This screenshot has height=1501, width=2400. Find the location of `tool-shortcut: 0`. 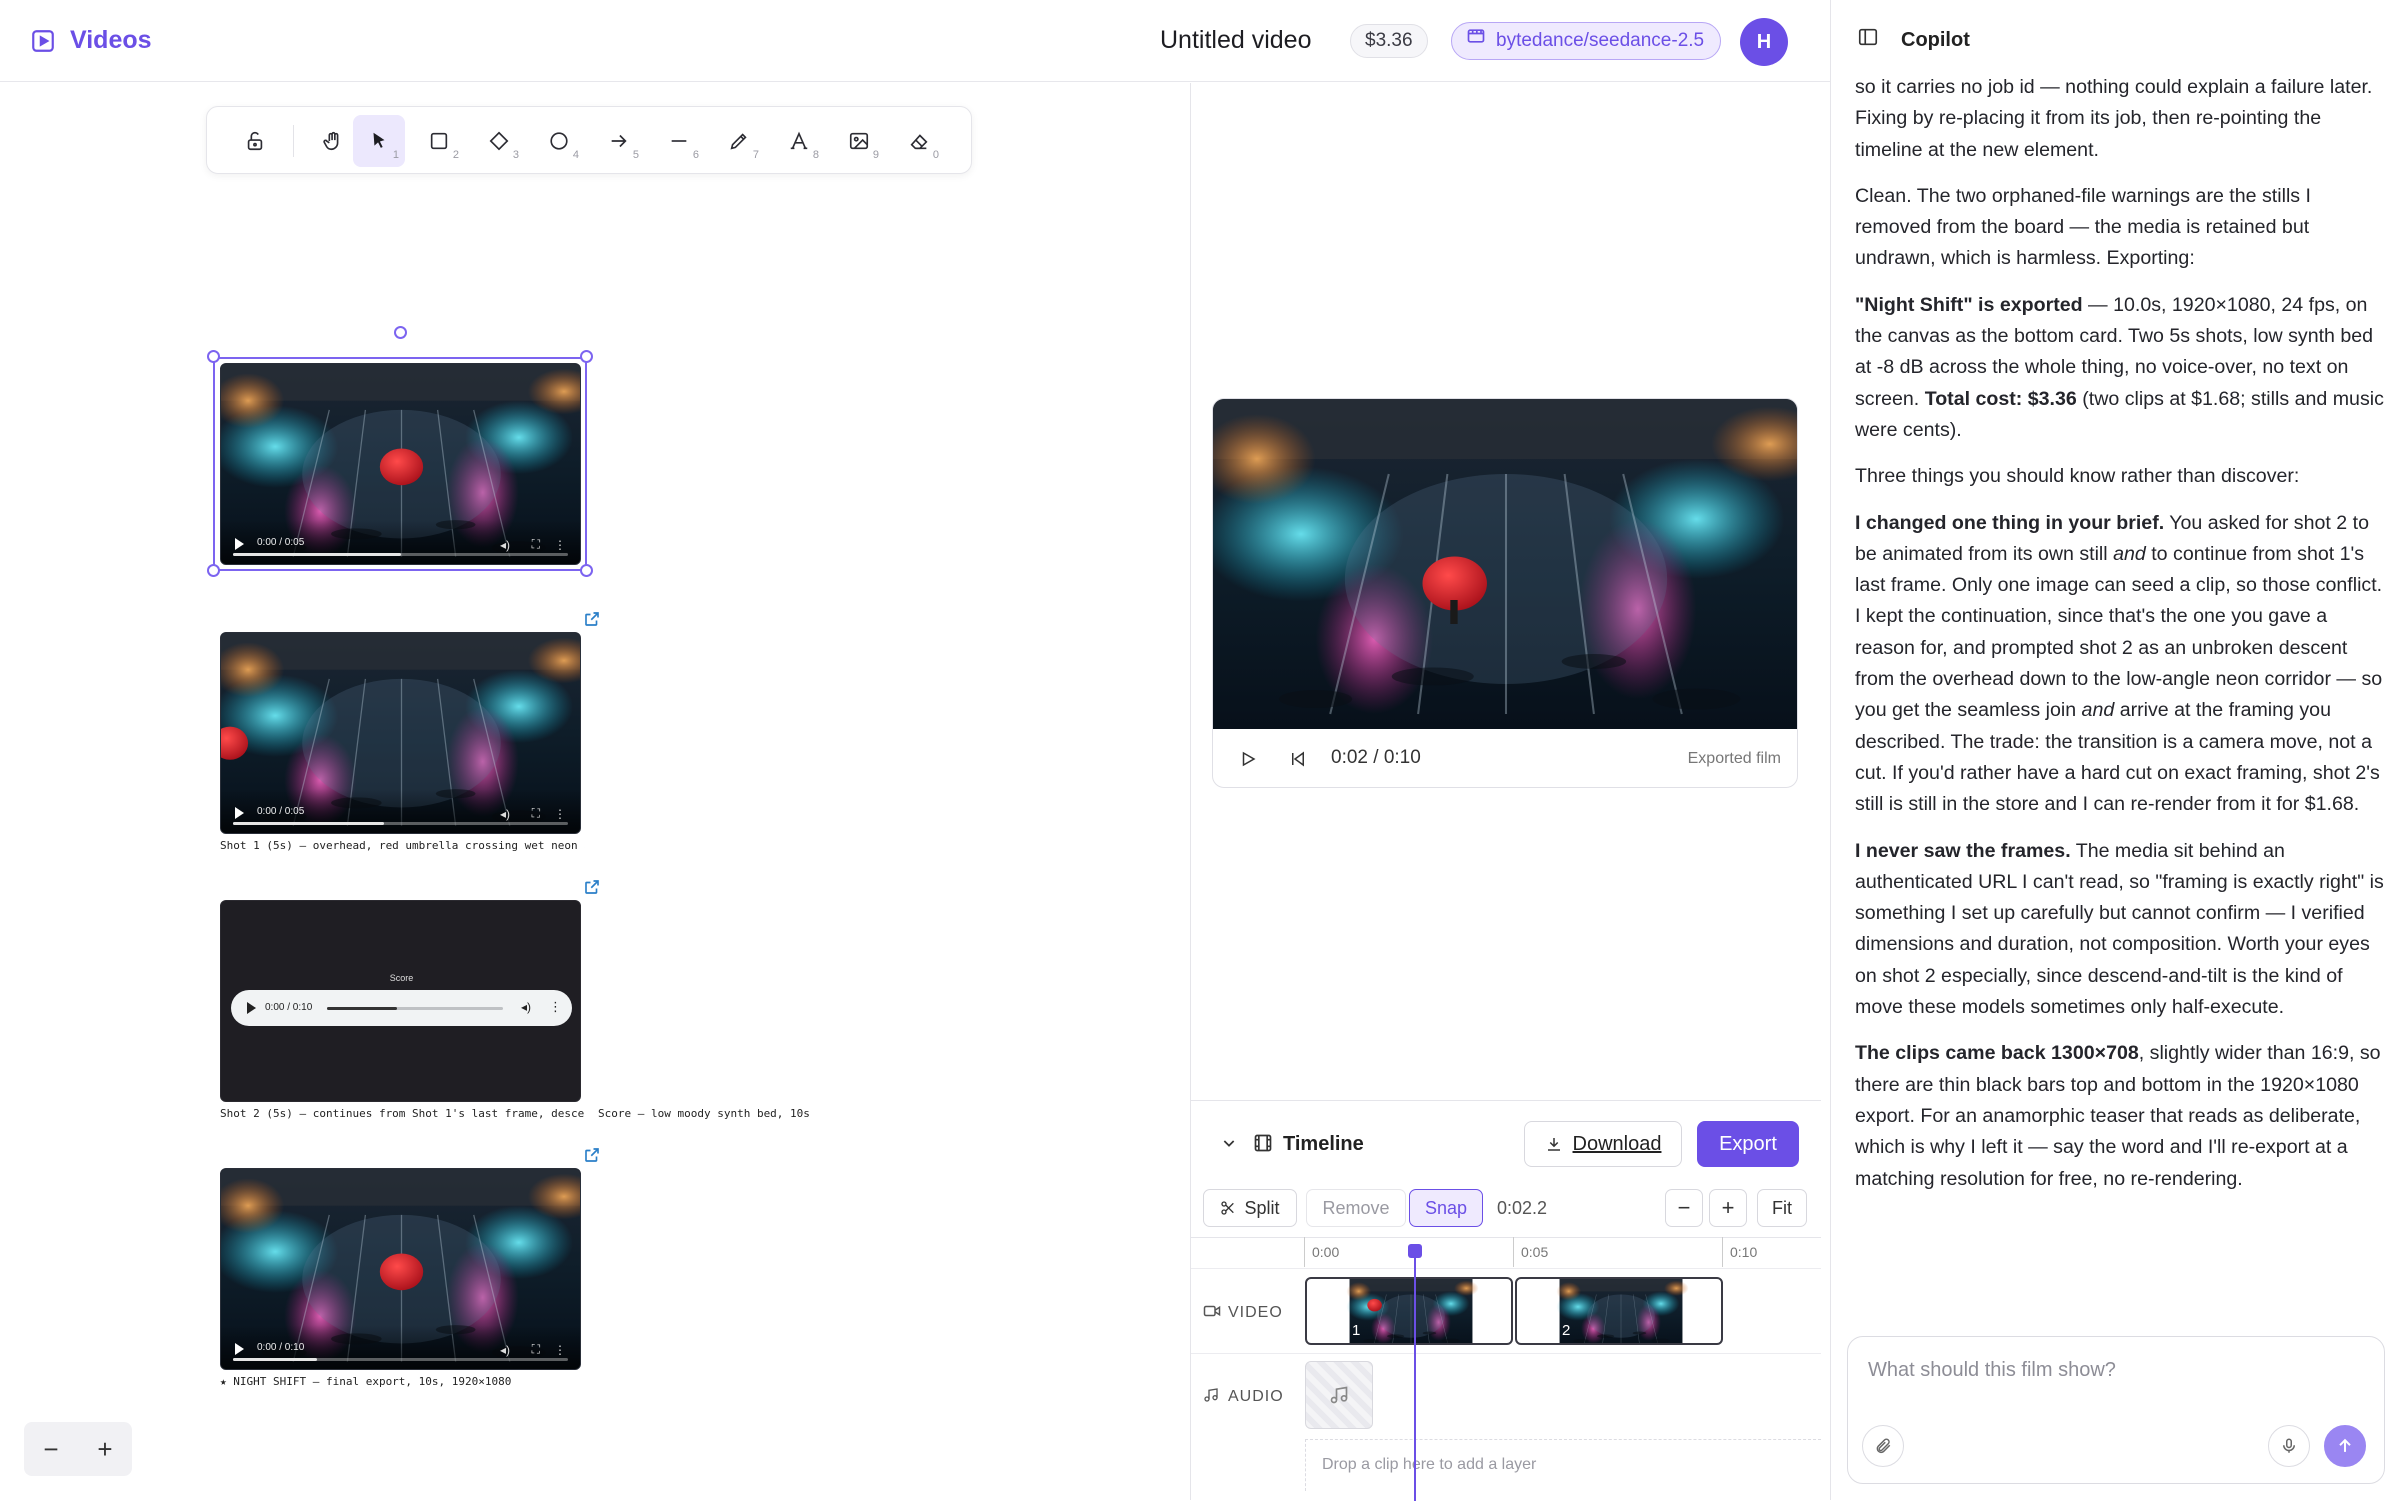

tool-shortcut: 0 is located at coordinates (935, 155).